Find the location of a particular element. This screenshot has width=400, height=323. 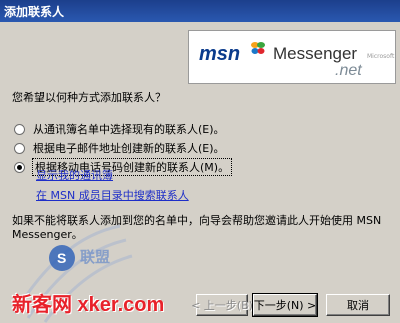

option-label: 根据电子邮件地址创建新的联系人(E)。 is located at coordinates (129, 148).